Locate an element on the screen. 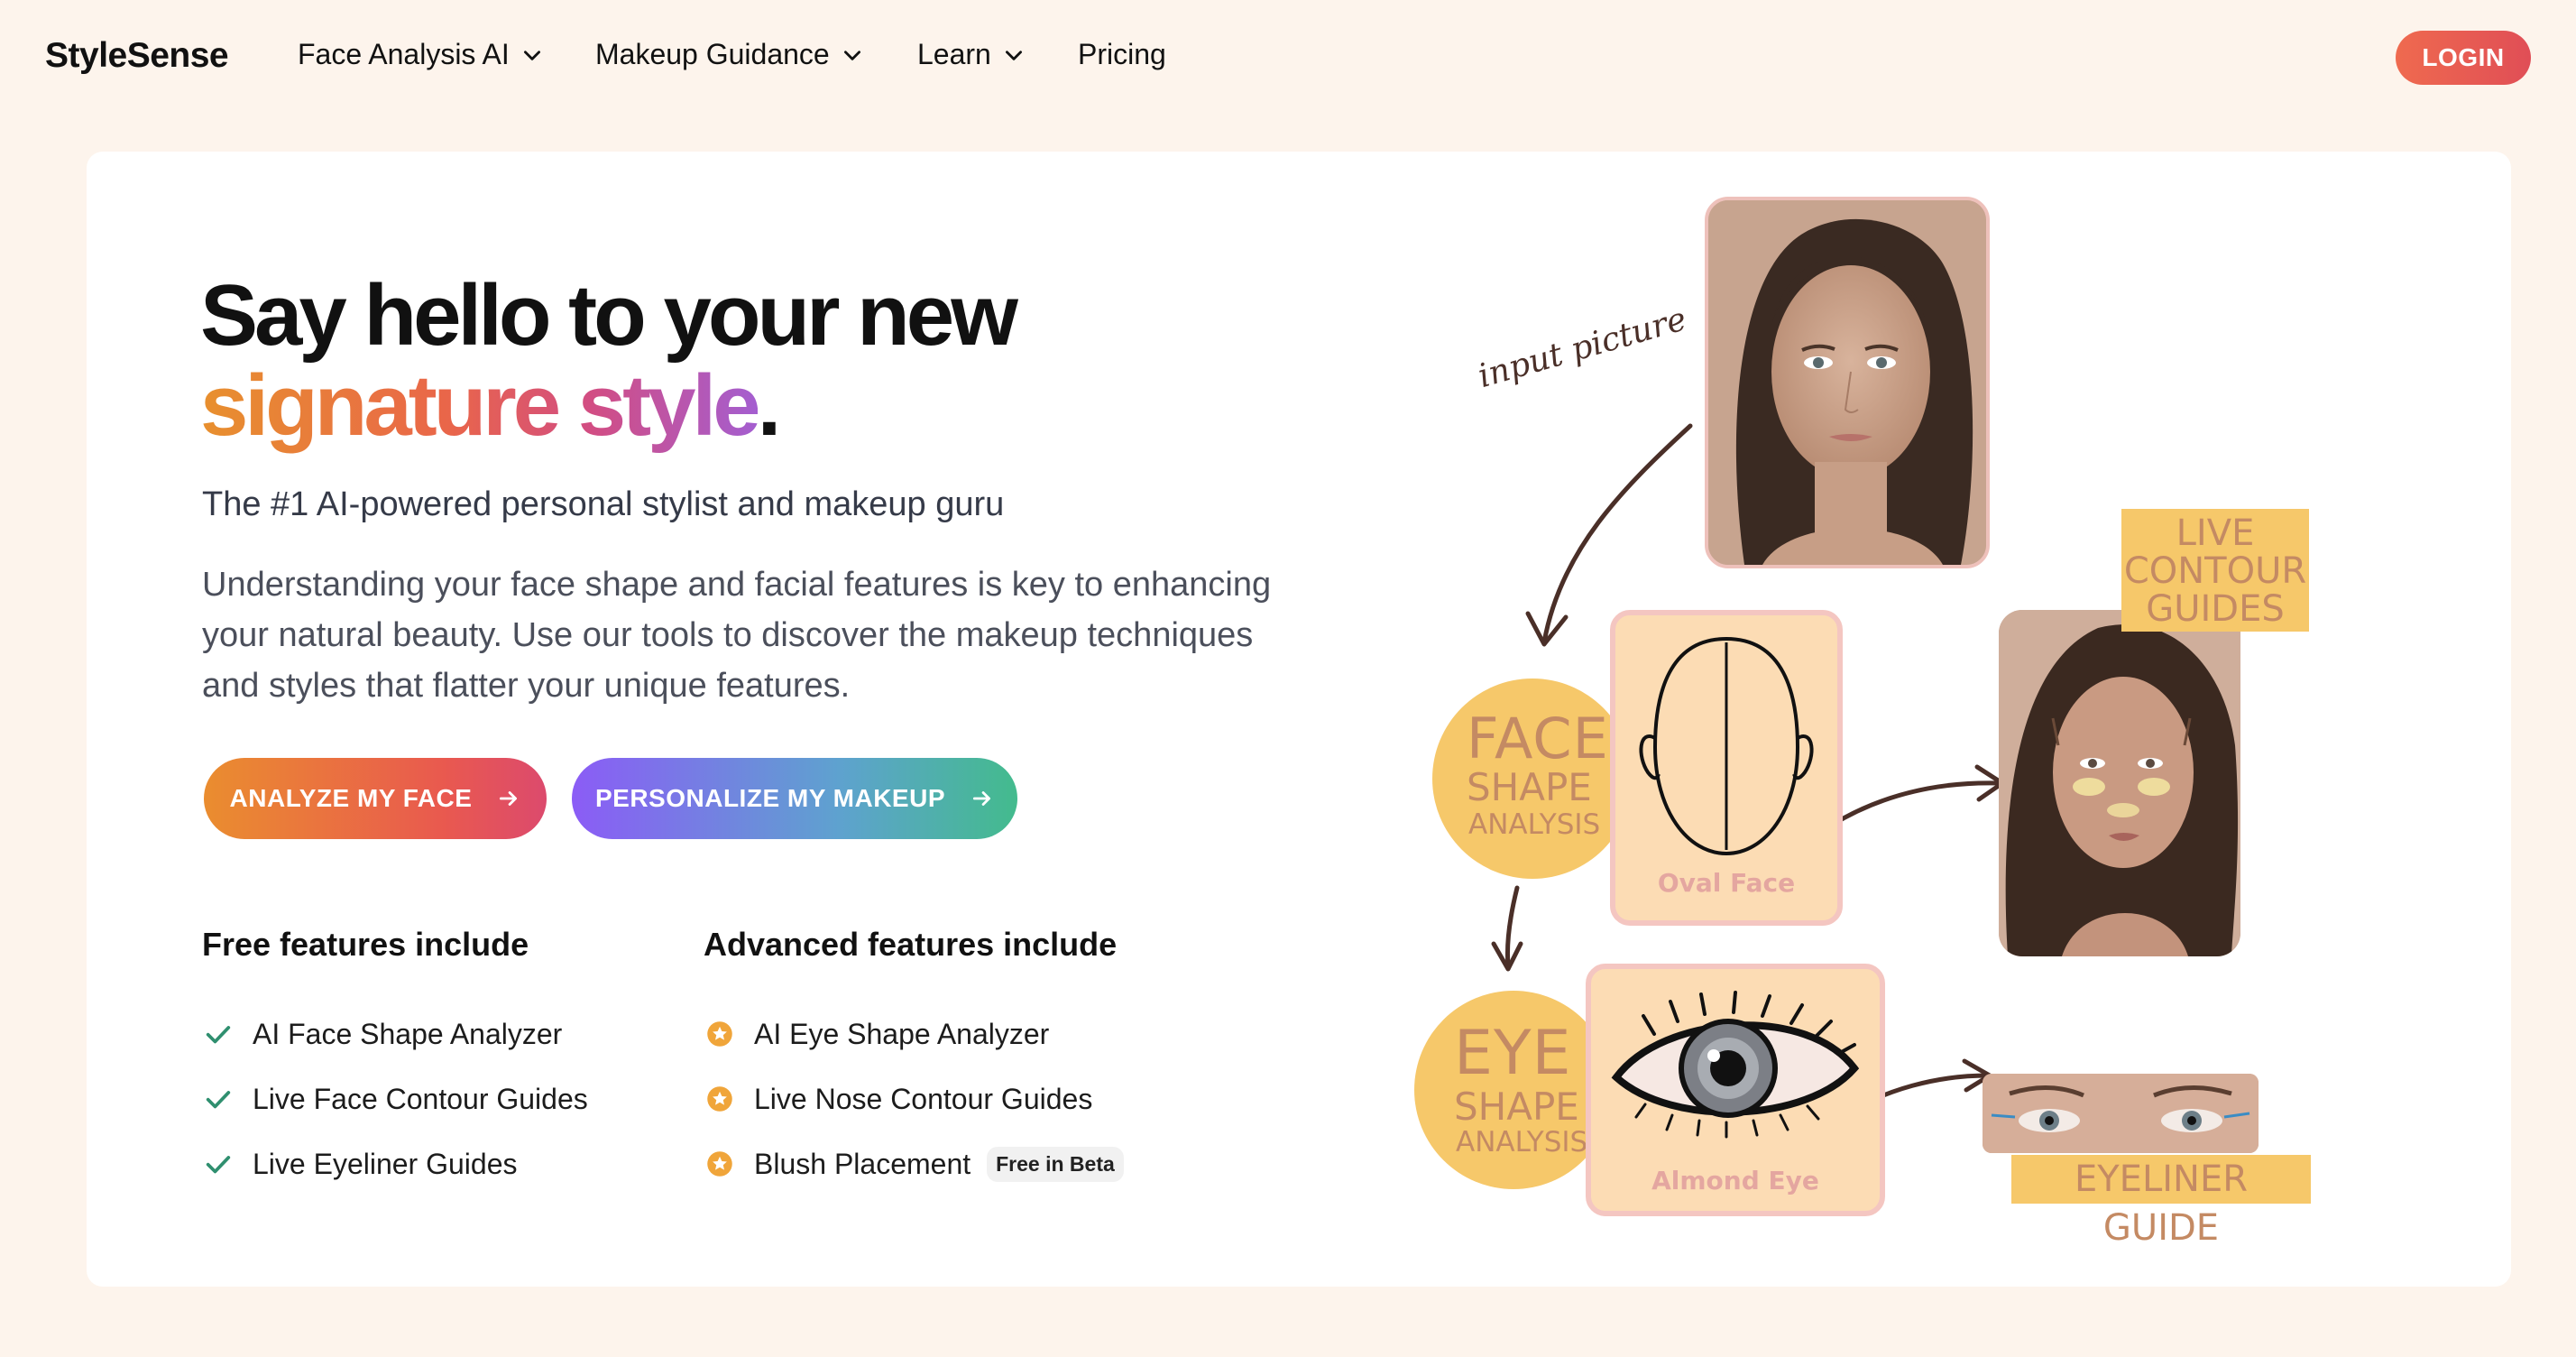 Image resolution: width=2576 pixels, height=1357 pixels. circle-big-text: EYE is located at coordinates (1513, 1053).